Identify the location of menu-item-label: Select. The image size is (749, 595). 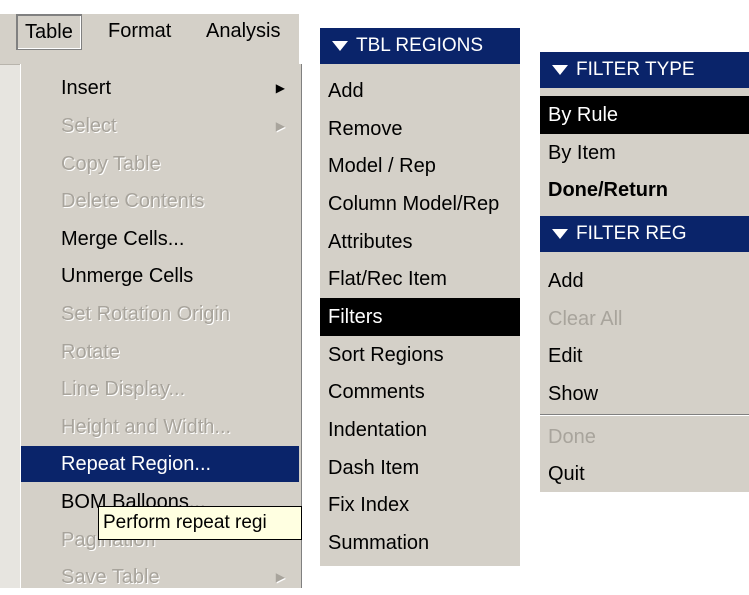
(89, 126).